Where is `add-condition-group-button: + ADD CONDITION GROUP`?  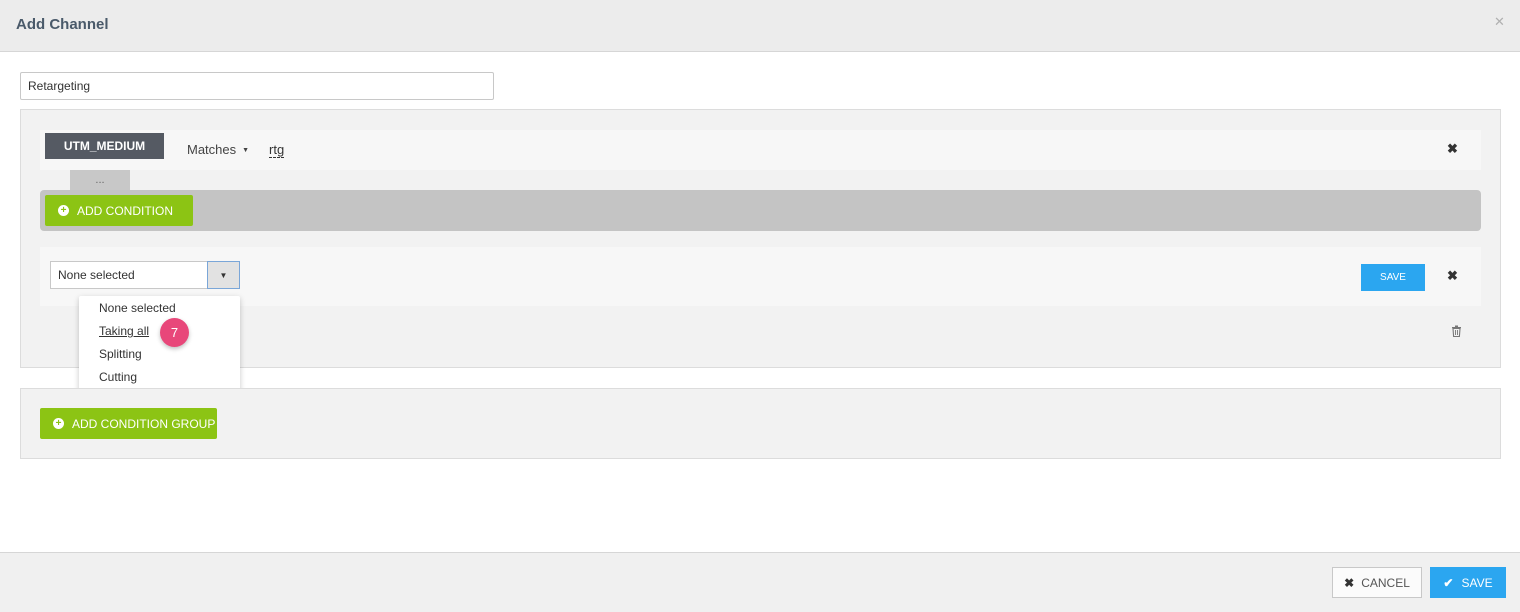
add-condition-group-button: + ADD CONDITION GROUP is located at coordinates (128, 423).